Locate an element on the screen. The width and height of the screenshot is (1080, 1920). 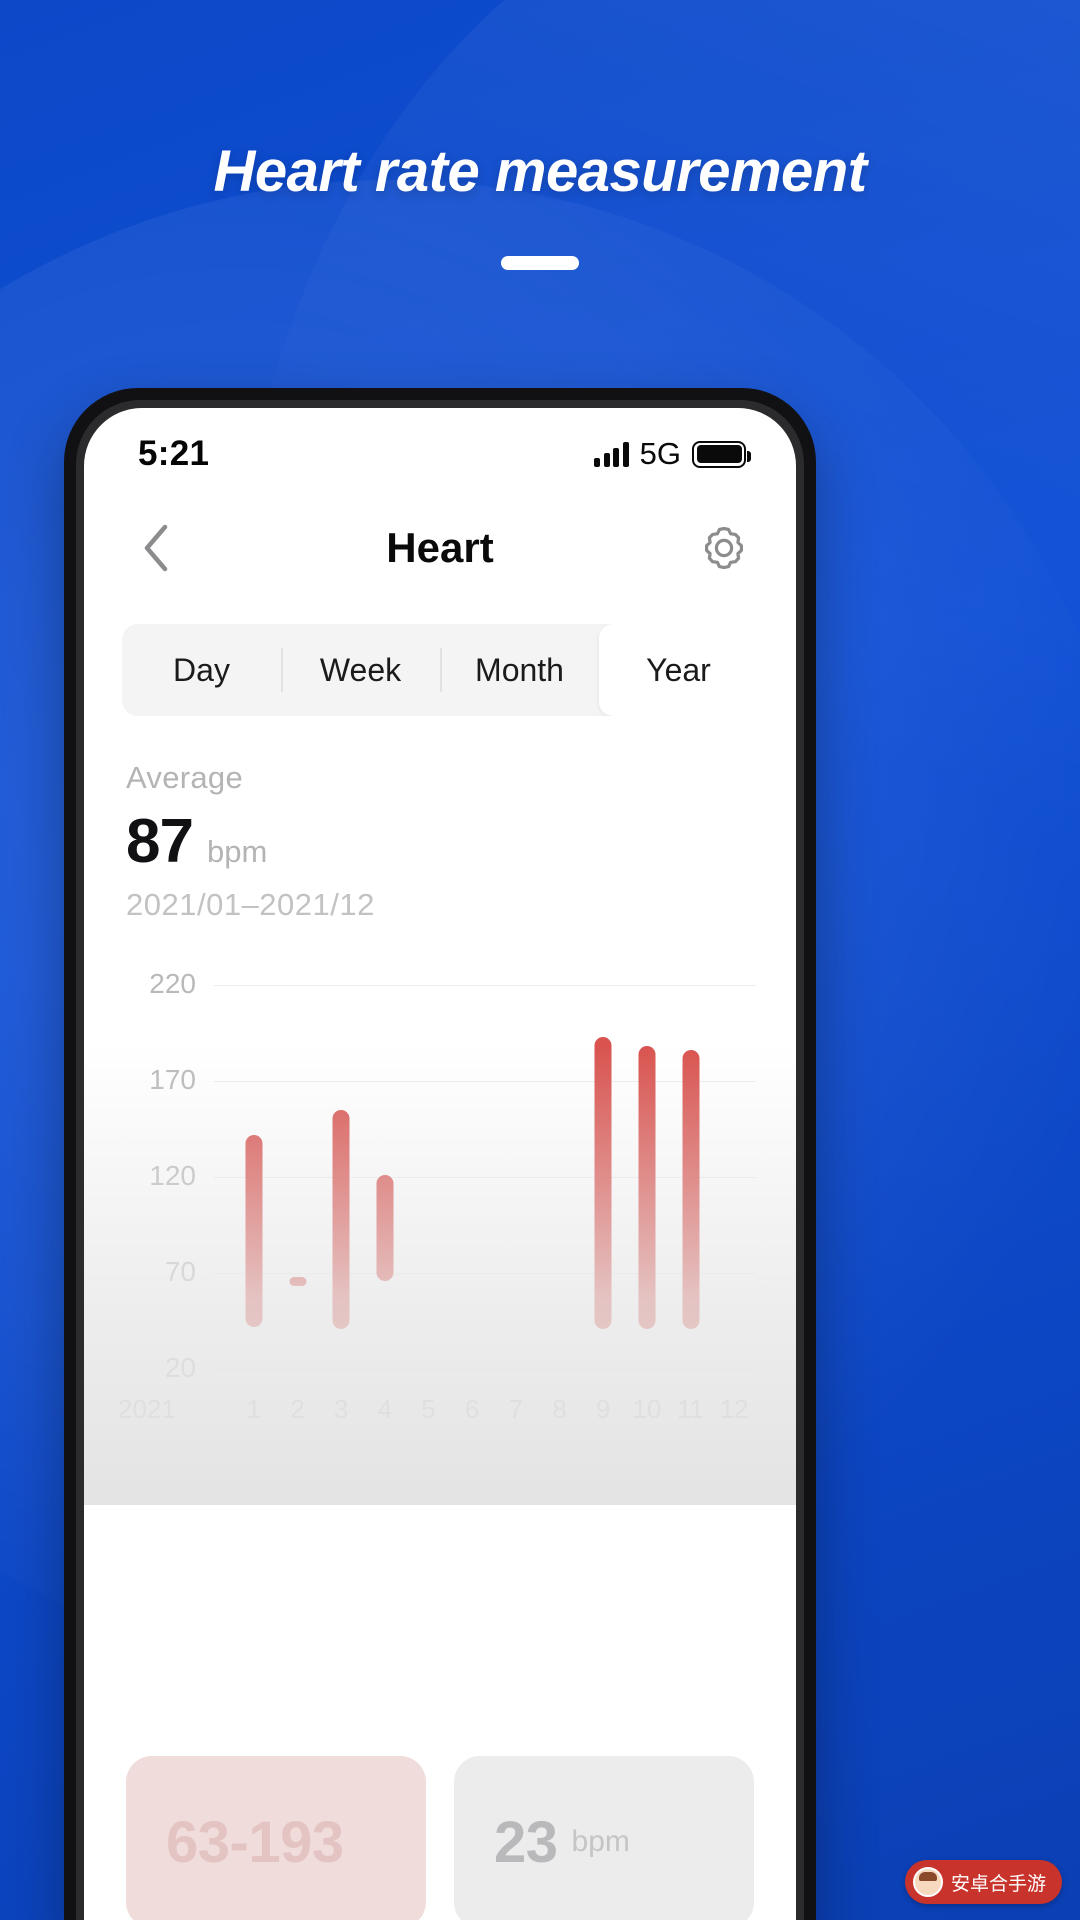
nav-bar: Heart is located at coordinates (440, 548).